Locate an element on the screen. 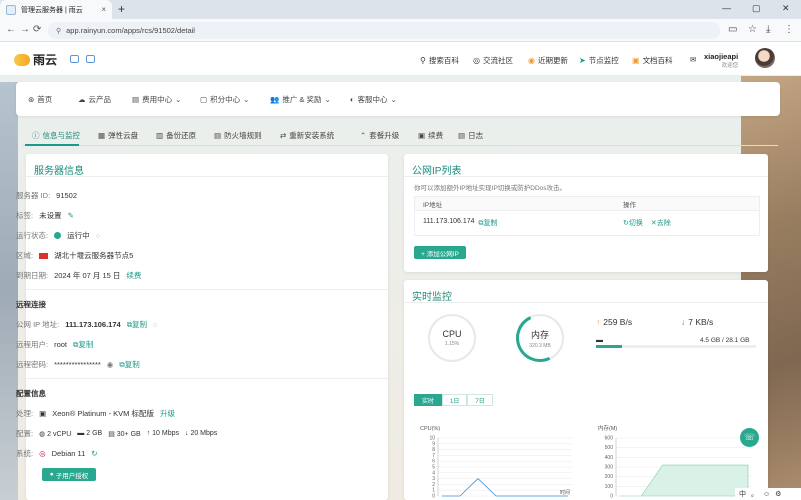  tab-label: 日志 is located at coordinates (476, 135).